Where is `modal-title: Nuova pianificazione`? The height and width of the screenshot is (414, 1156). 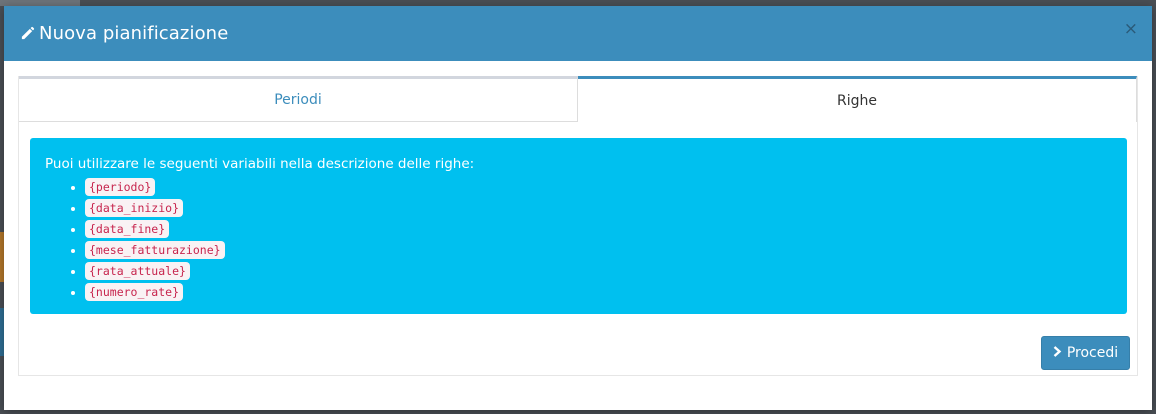 modal-title: Nuova pianificazione is located at coordinates (134, 33).